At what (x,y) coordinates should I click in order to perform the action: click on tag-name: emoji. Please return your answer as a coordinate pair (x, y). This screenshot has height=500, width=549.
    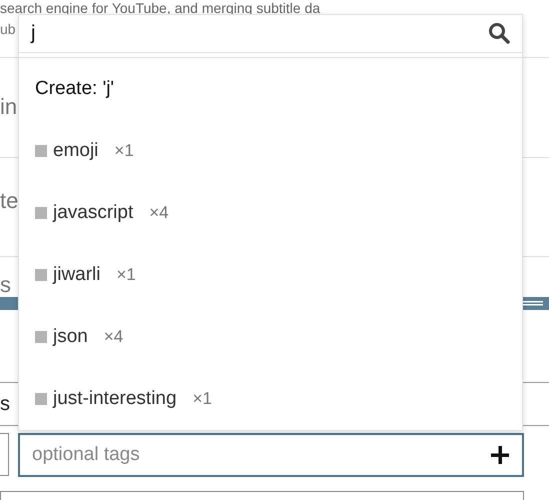
    Looking at the image, I should click on (75, 150).